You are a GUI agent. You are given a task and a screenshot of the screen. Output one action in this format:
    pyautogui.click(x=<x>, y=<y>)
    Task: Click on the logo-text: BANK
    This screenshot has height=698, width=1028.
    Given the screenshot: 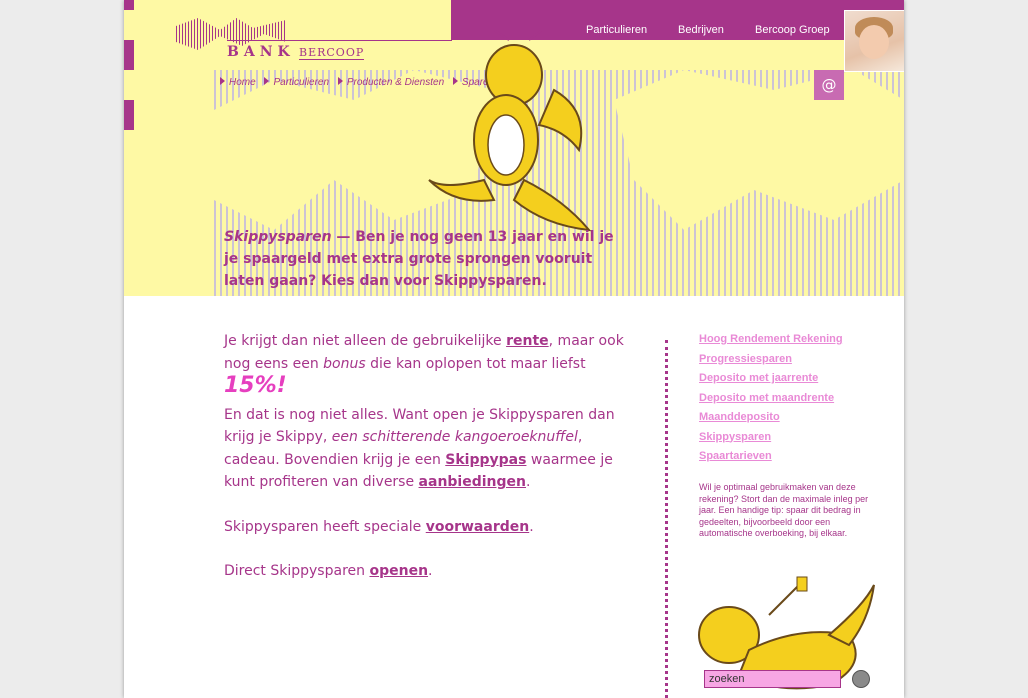 What is the action you would take?
    pyautogui.click(x=261, y=52)
    